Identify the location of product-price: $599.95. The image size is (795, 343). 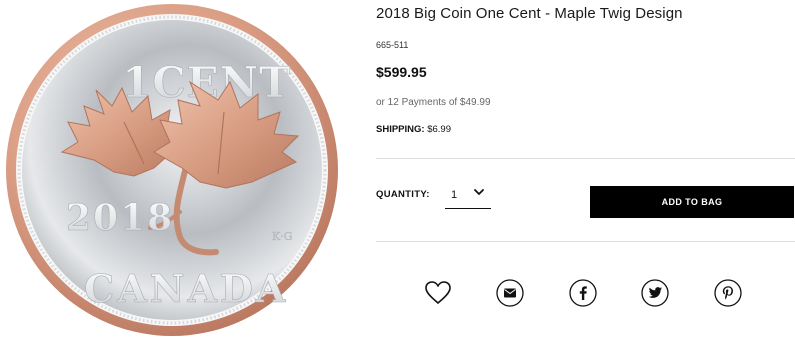
(401, 72).